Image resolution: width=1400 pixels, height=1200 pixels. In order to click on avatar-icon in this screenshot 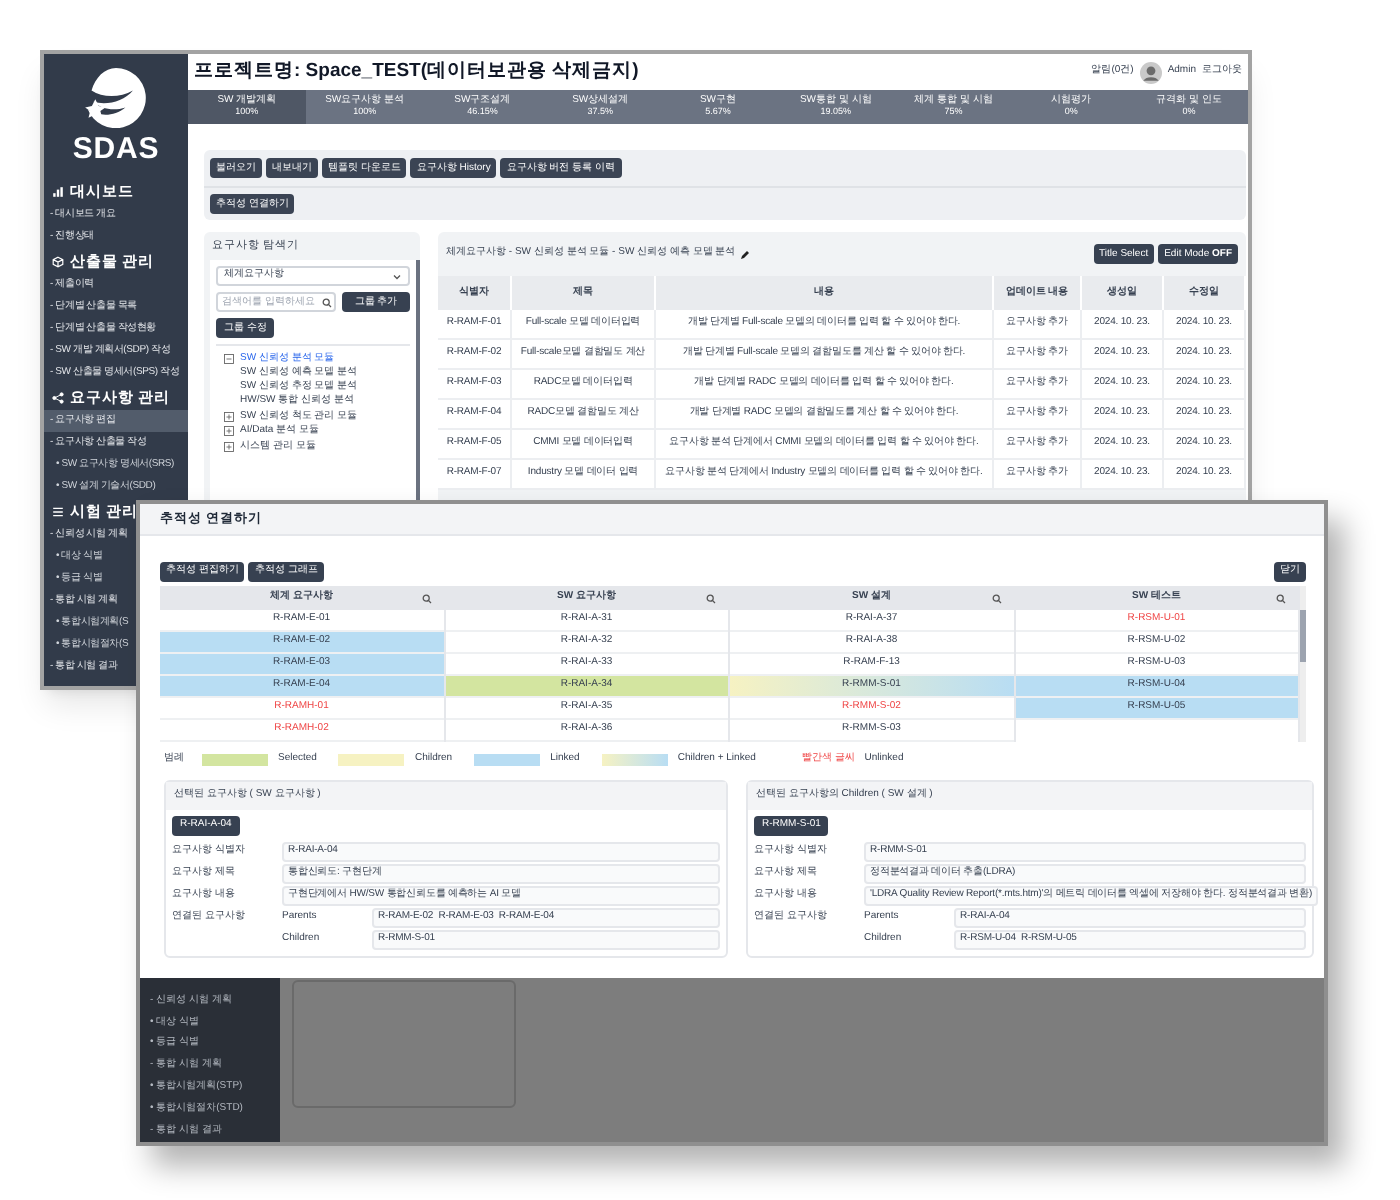, I will do `click(1150, 72)`.